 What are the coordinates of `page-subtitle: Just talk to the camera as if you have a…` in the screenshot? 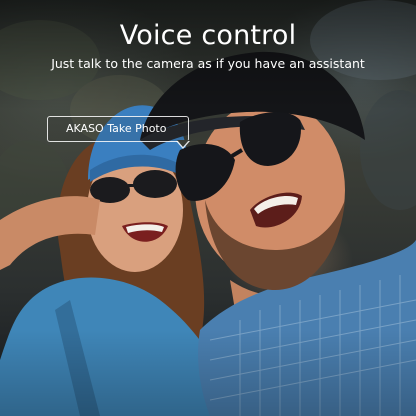 It's located at (208, 63).